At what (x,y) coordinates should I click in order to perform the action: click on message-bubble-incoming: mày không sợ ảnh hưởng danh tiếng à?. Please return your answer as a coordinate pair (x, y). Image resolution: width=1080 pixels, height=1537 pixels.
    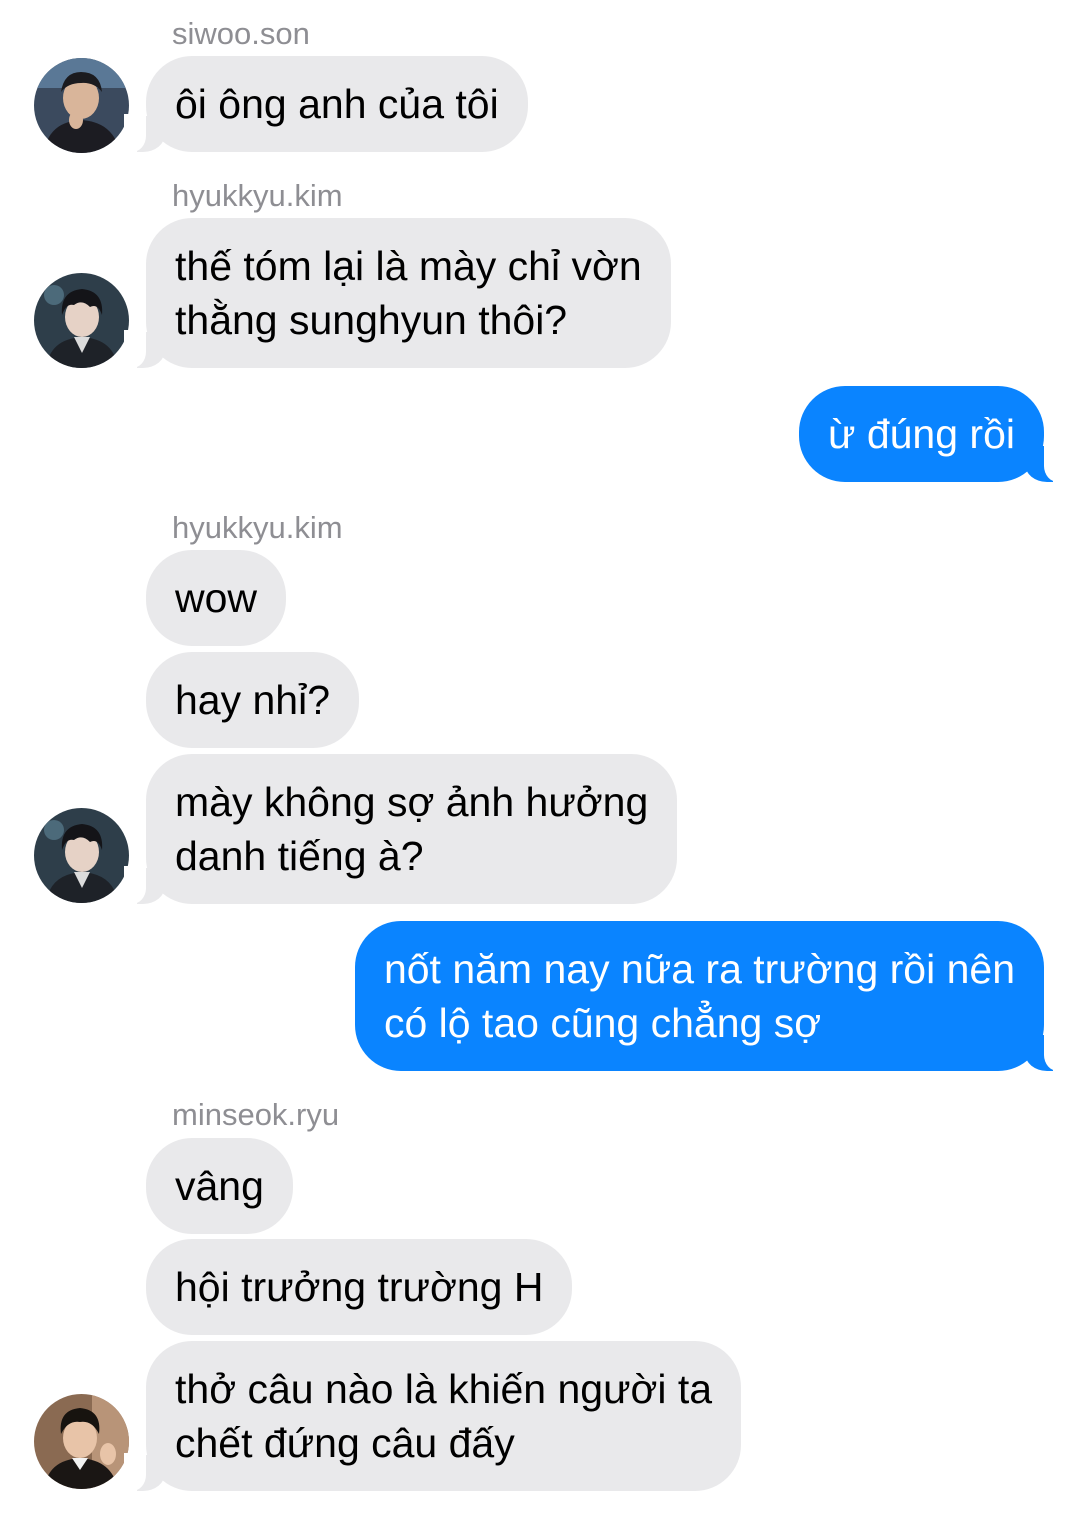
    Looking at the image, I should click on (400, 829).